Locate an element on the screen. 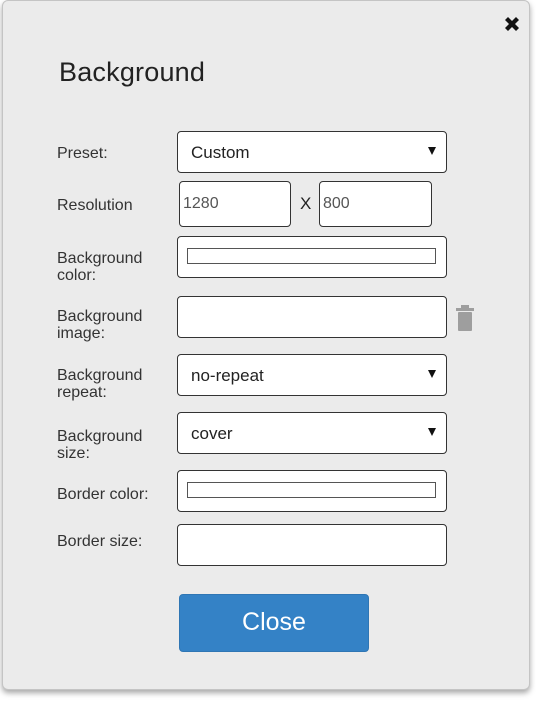 The width and height of the screenshot is (536, 702). dialog-title: Background is located at coordinates (132, 72).